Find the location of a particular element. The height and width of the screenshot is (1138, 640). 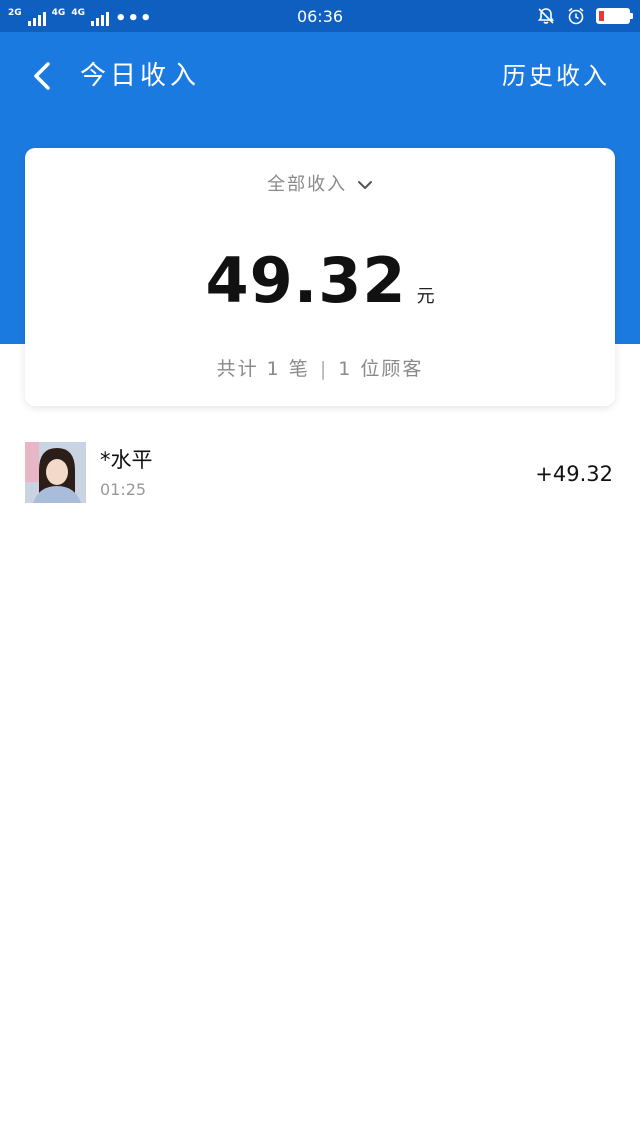

customer-name: *水平 is located at coordinates (126, 460).